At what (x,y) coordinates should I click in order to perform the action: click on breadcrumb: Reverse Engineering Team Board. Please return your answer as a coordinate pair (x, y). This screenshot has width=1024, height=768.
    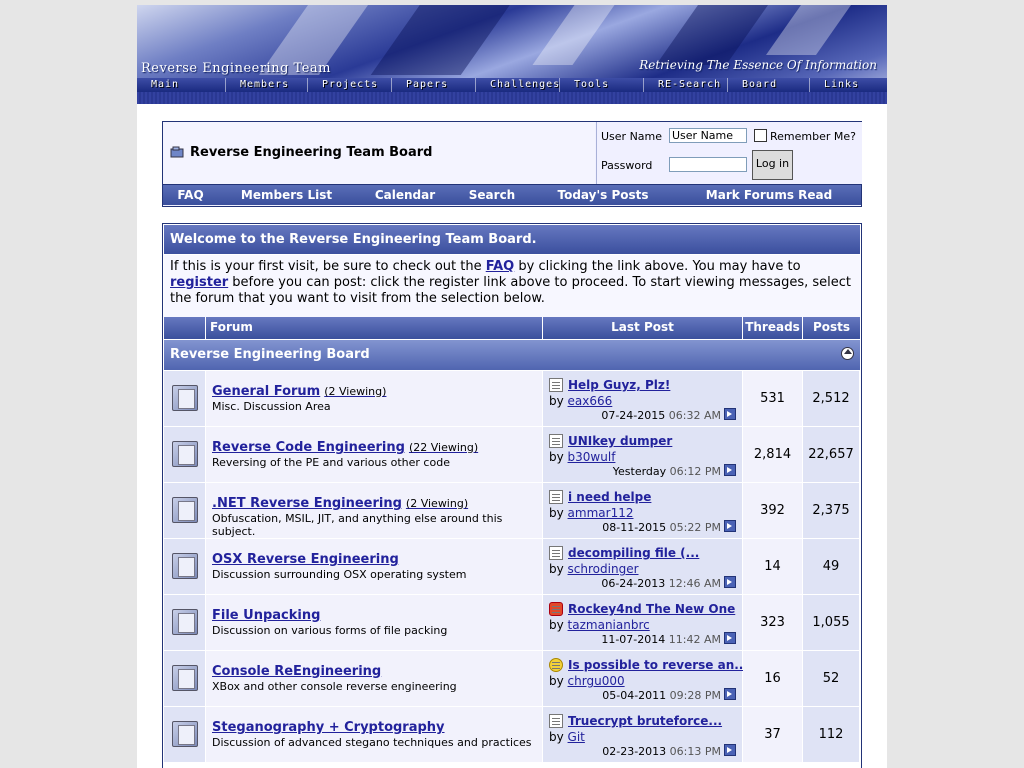
    Looking at the image, I should click on (379, 153).